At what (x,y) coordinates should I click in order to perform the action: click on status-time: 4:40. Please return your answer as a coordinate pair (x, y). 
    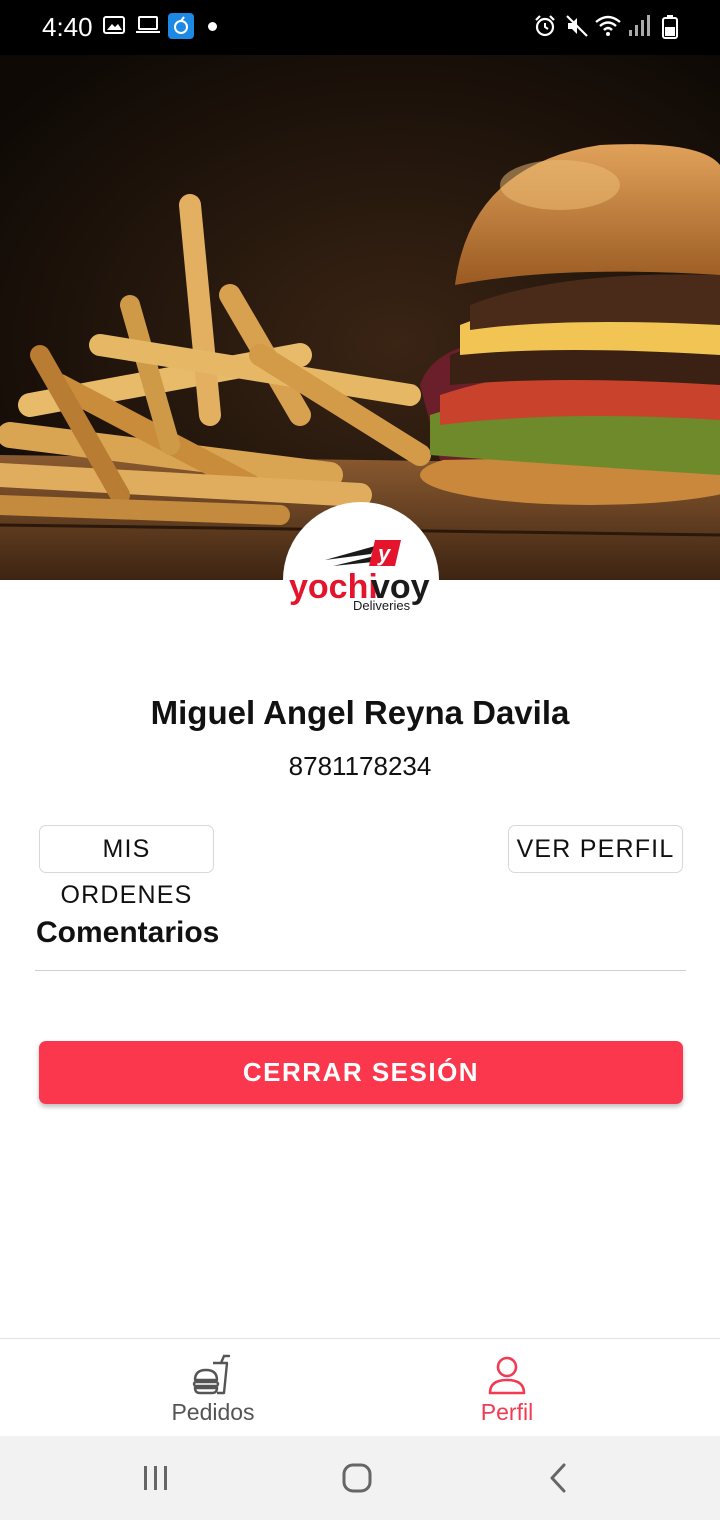
    Looking at the image, I should click on (67, 27).